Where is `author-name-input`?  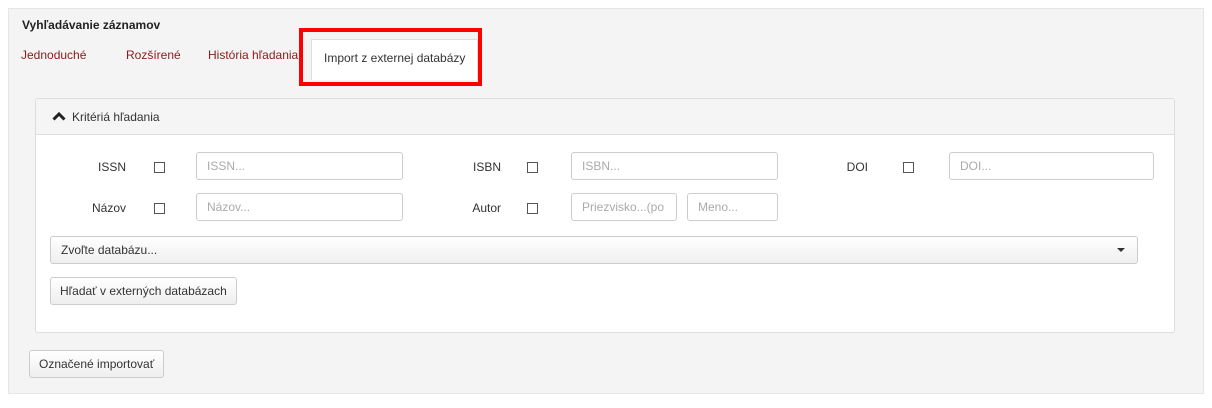 author-name-input is located at coordinates (732, 207).